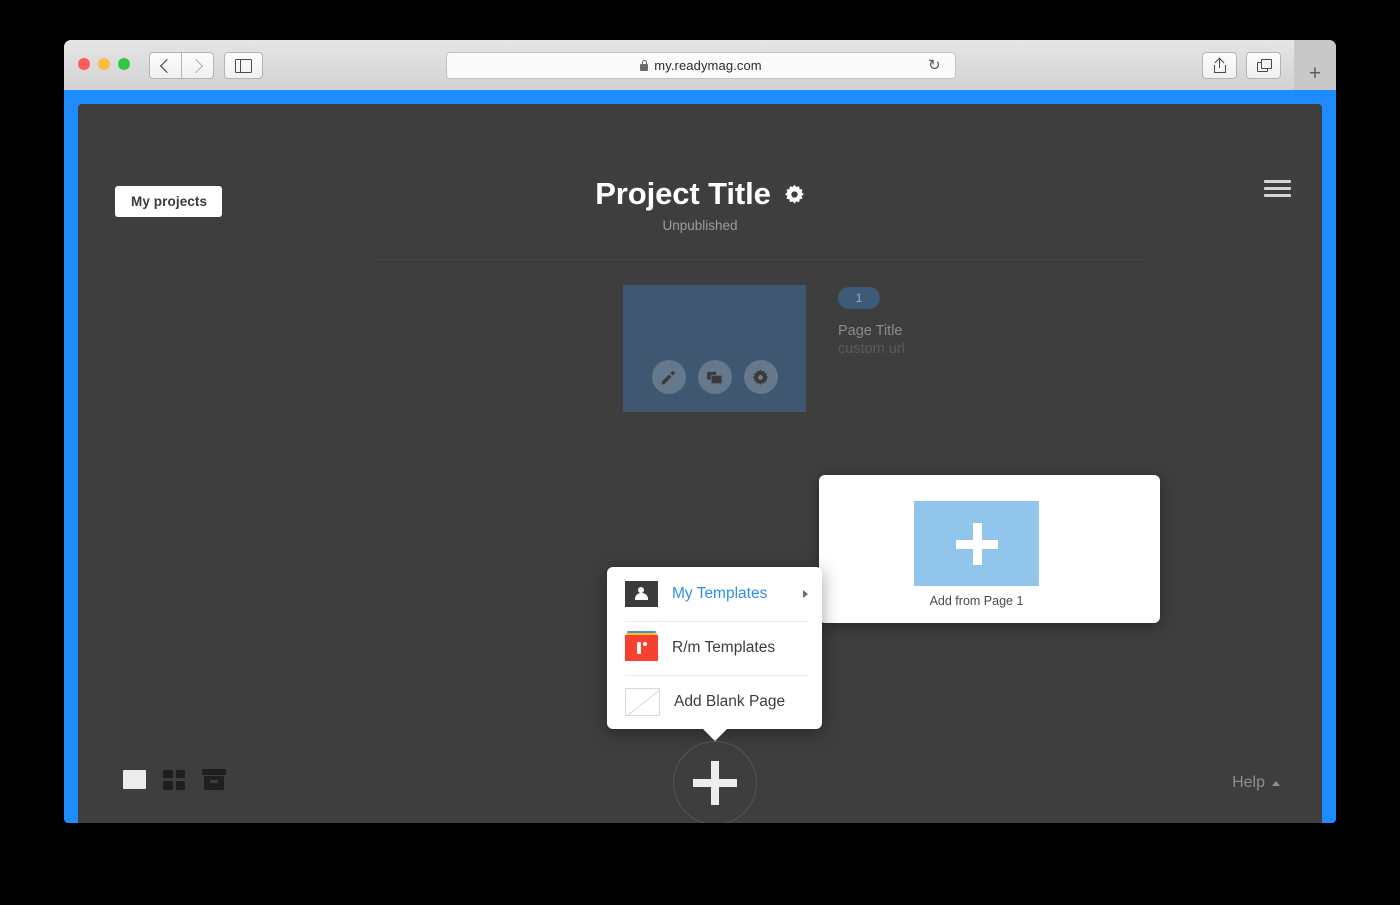  I want to click on browser-toolbar: my.readymag.com ↻ +, so click(700, 71).